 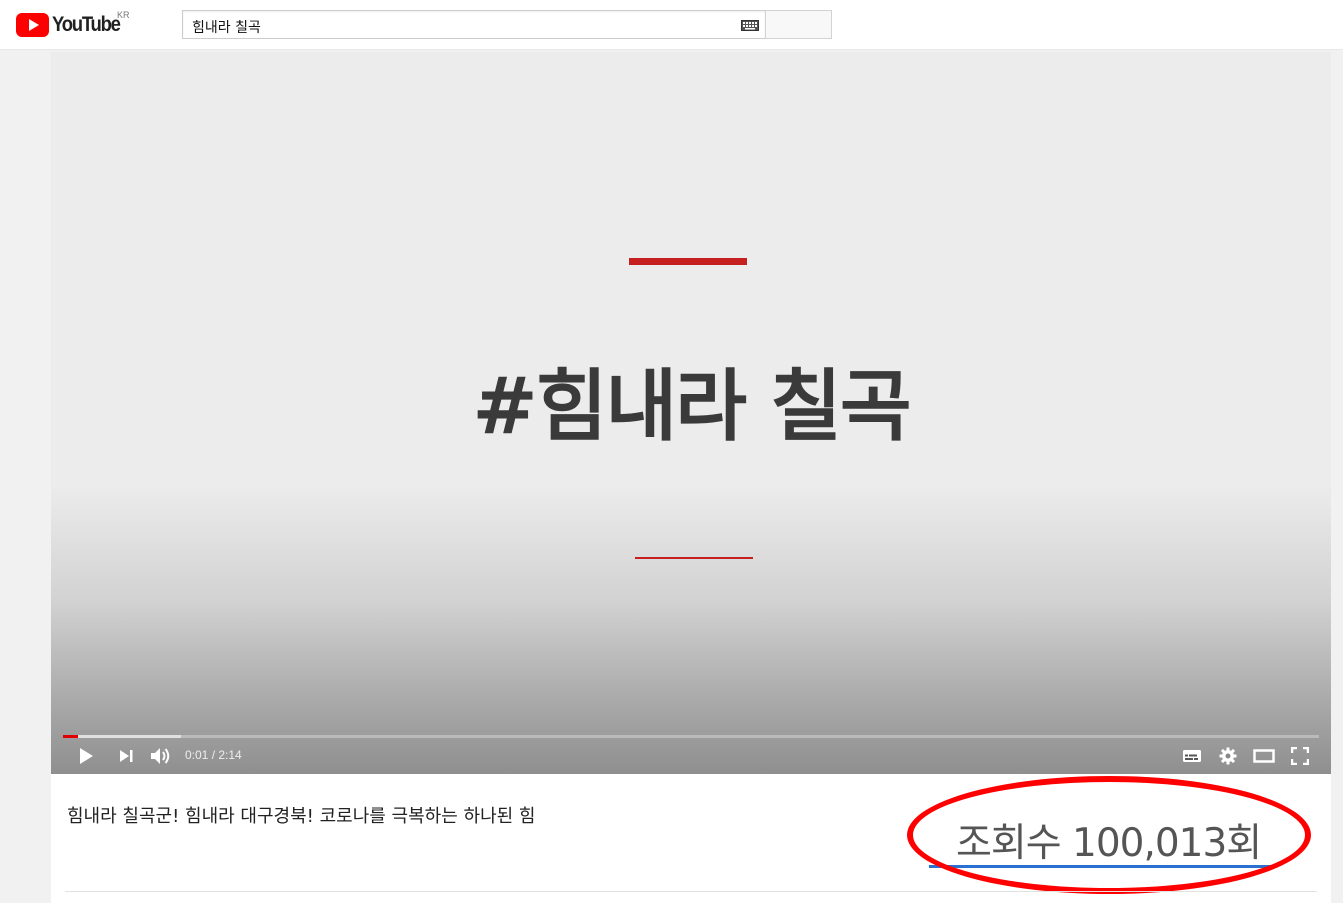 What do you see at coordinates (688, 261) in the screenshot?
I see `red-accent-line-top` at bounding box center [688, 261].